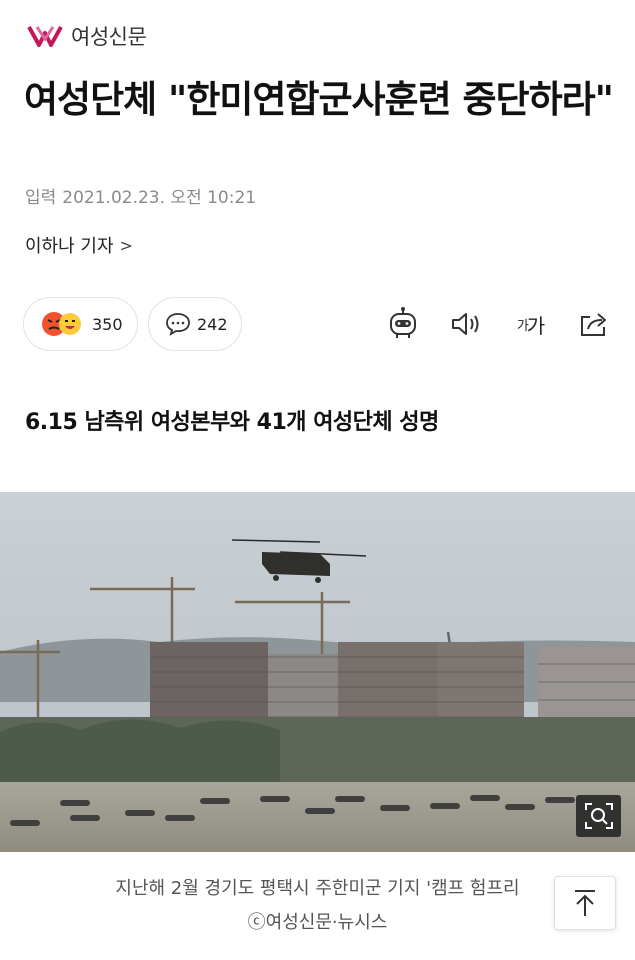  What do you see at coordinates (317, 922) in the screenshot?
I see `caption-line-2: ⓒ여성신문·뉴시스` at bounding box center [317, 922].